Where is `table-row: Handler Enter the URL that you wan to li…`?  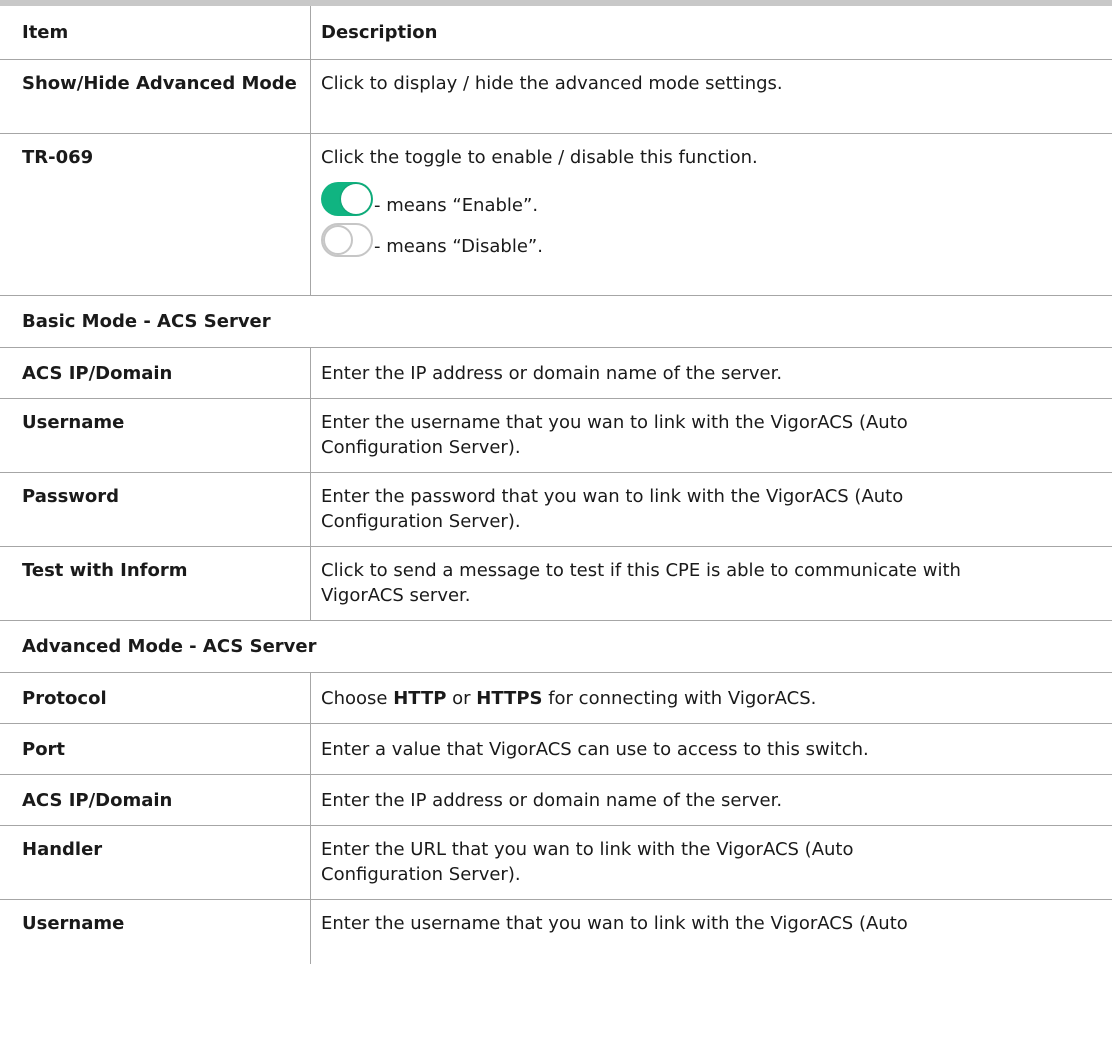
table-row: Handler Enter the URL that you wan to li… is located at coordinates (556, 863).